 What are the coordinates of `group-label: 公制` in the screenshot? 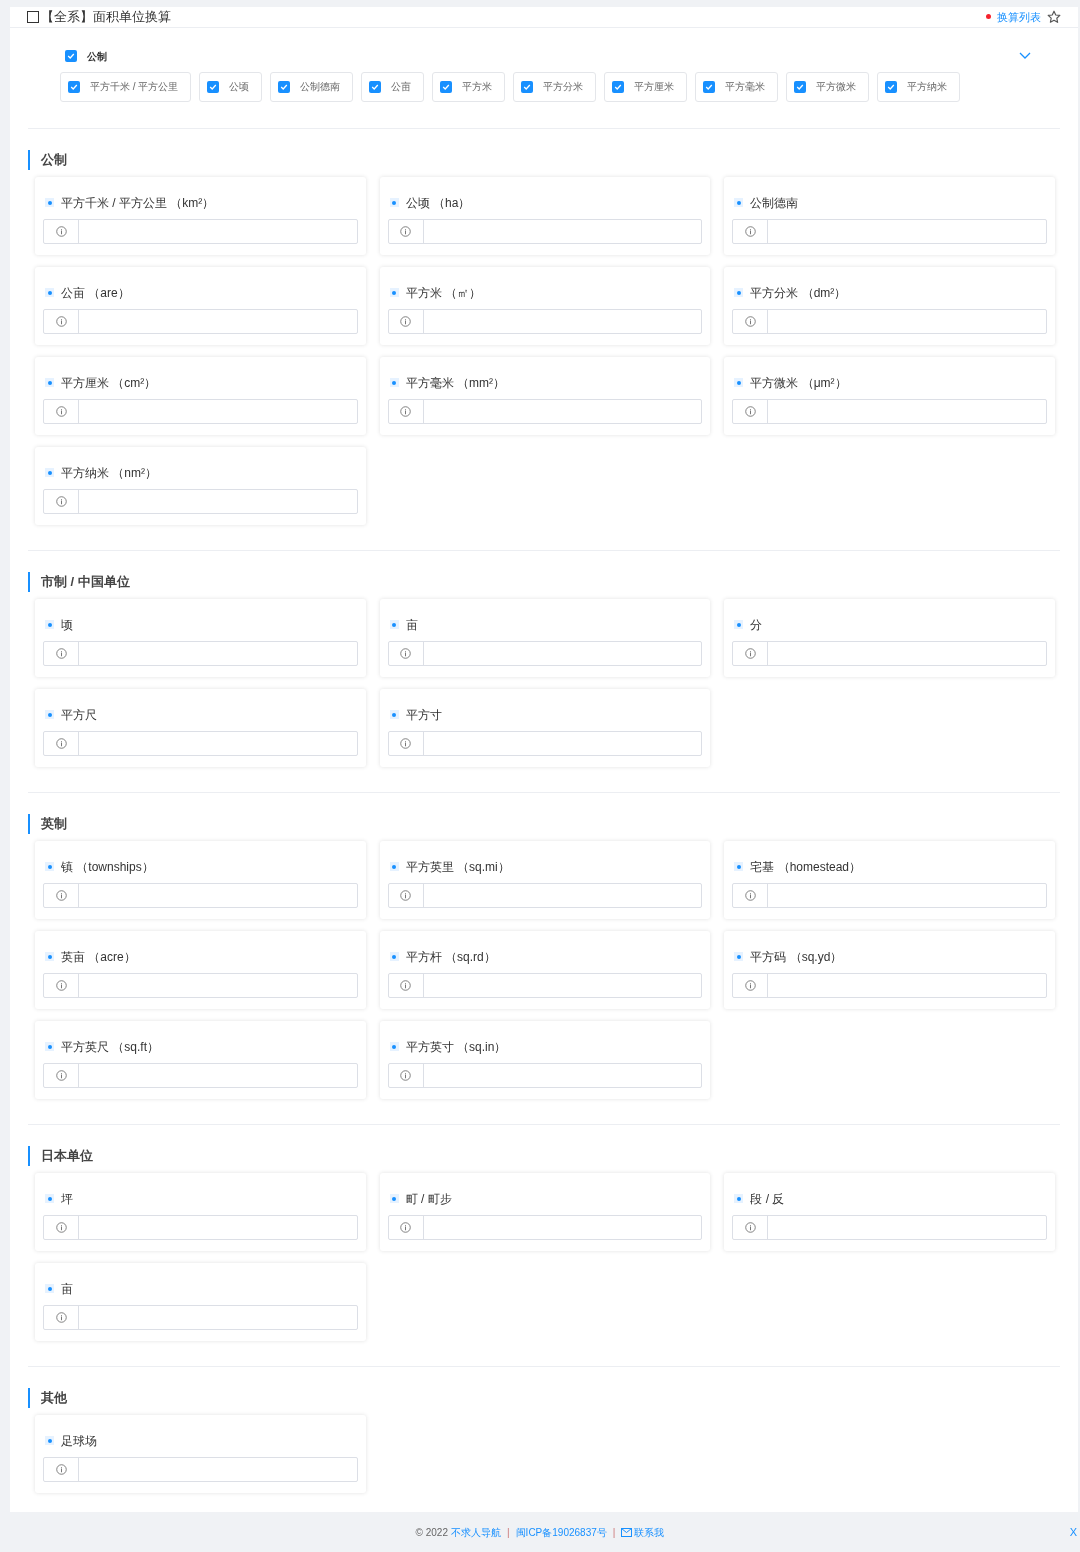 It's located at (97, 56).